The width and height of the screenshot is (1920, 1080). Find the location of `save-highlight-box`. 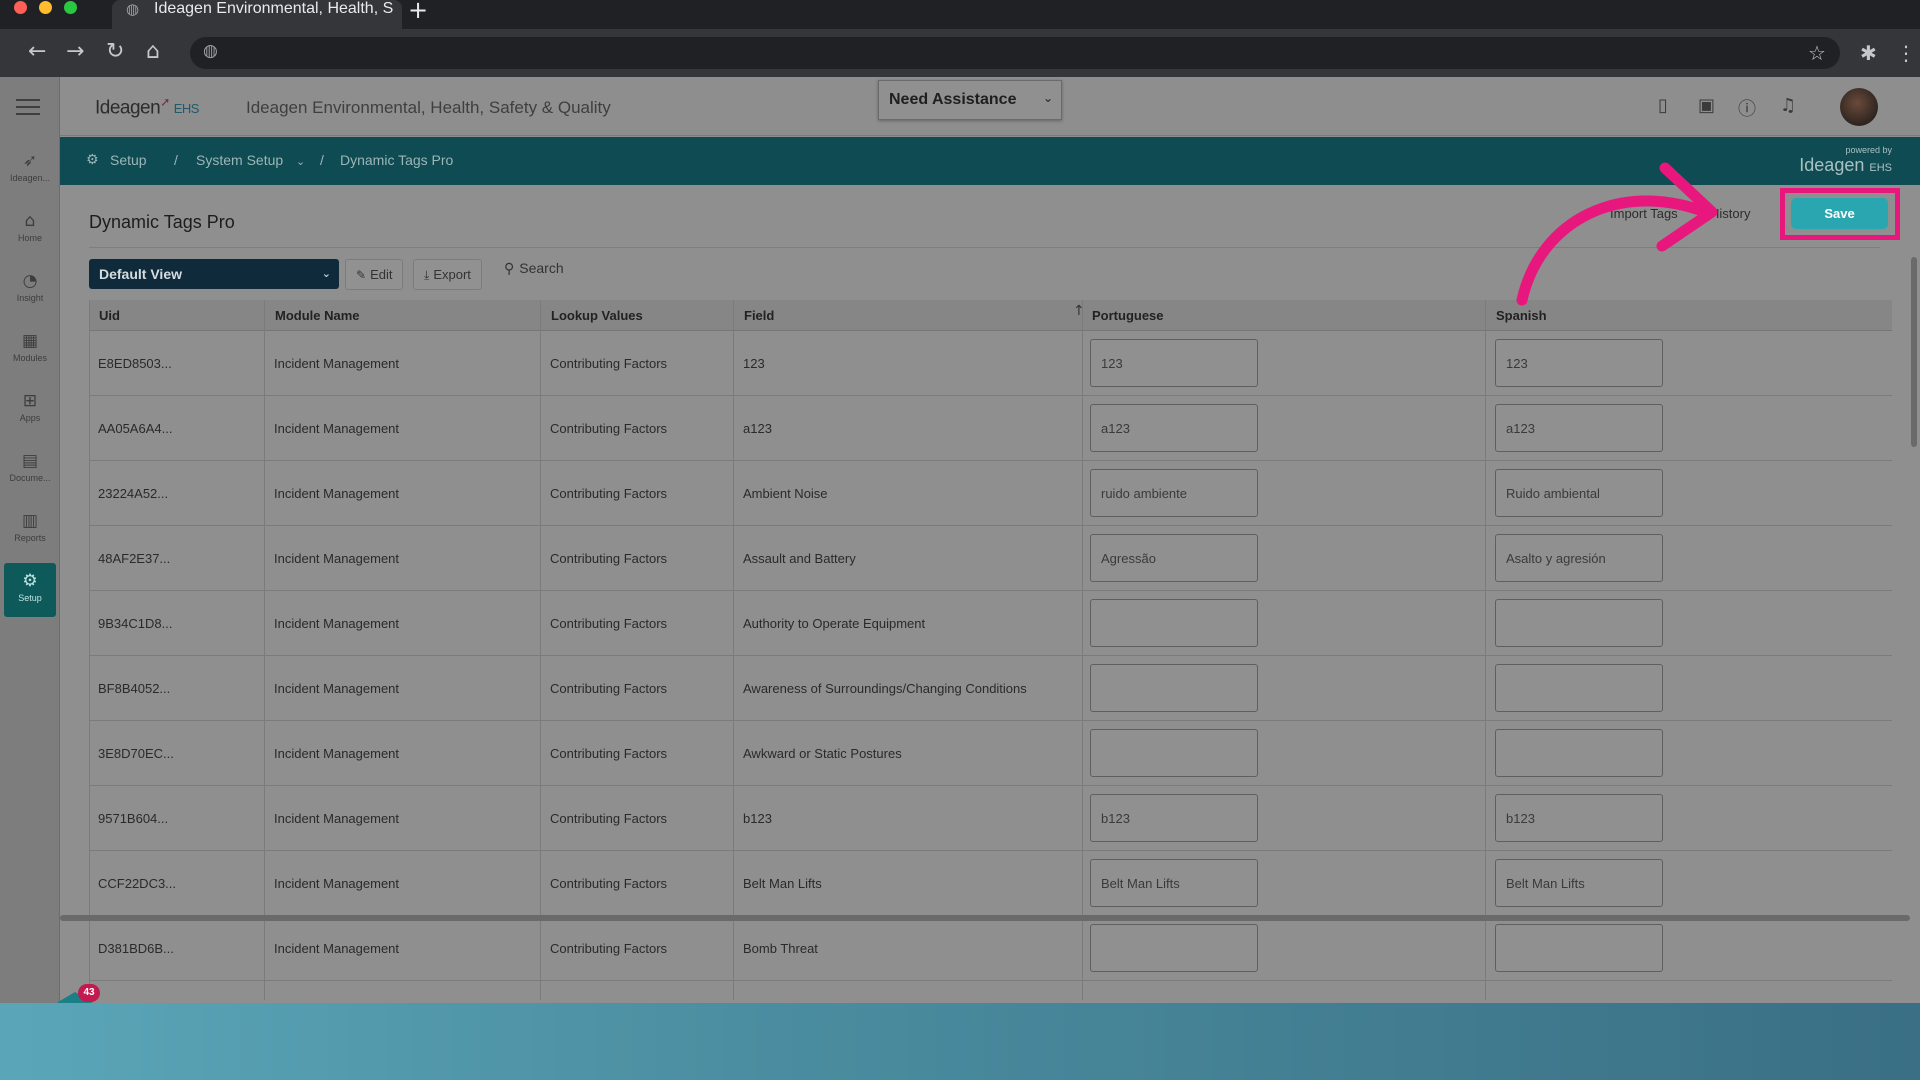

save-highlight-box is located at coordinates (1840, 214).